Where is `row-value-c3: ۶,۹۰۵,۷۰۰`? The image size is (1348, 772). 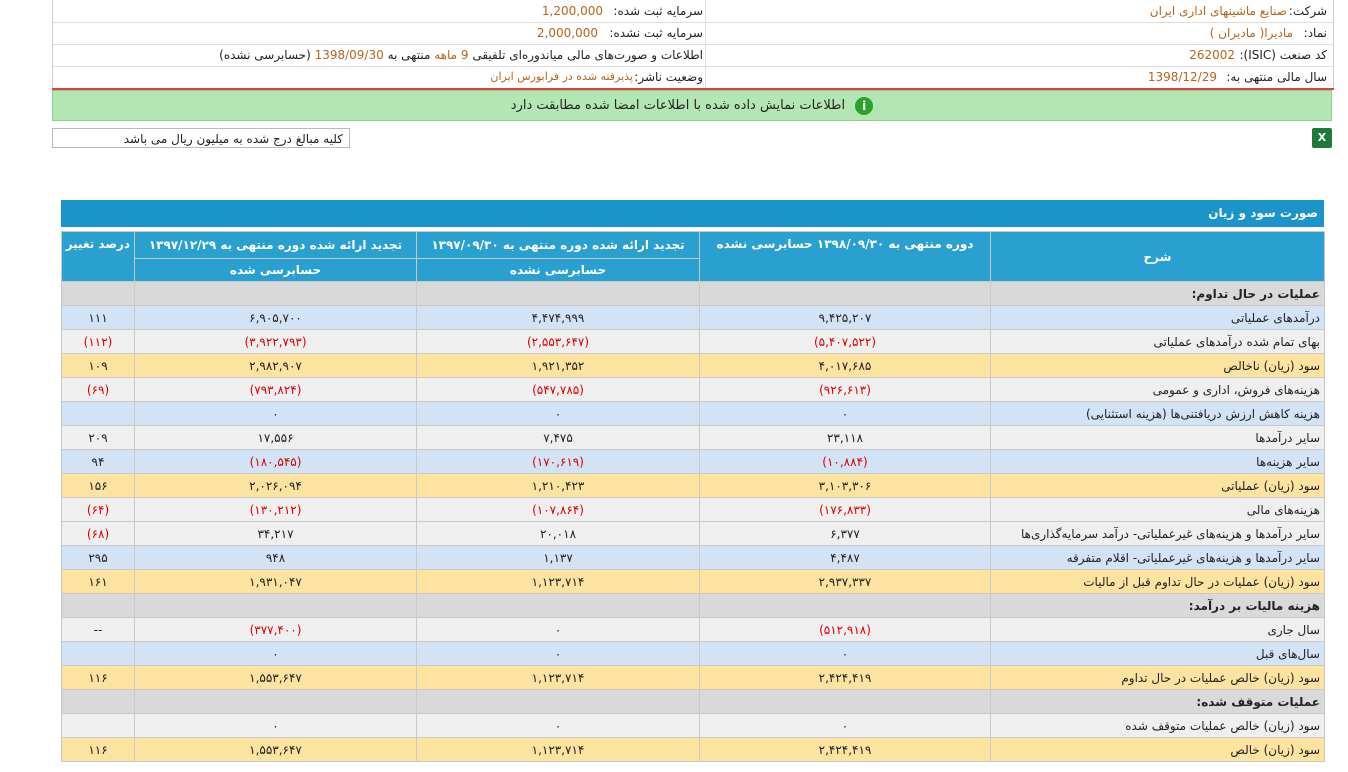
row-value-c3: ۶,۹۰۵,۷۰۰ is located at coordinates (275, 317).